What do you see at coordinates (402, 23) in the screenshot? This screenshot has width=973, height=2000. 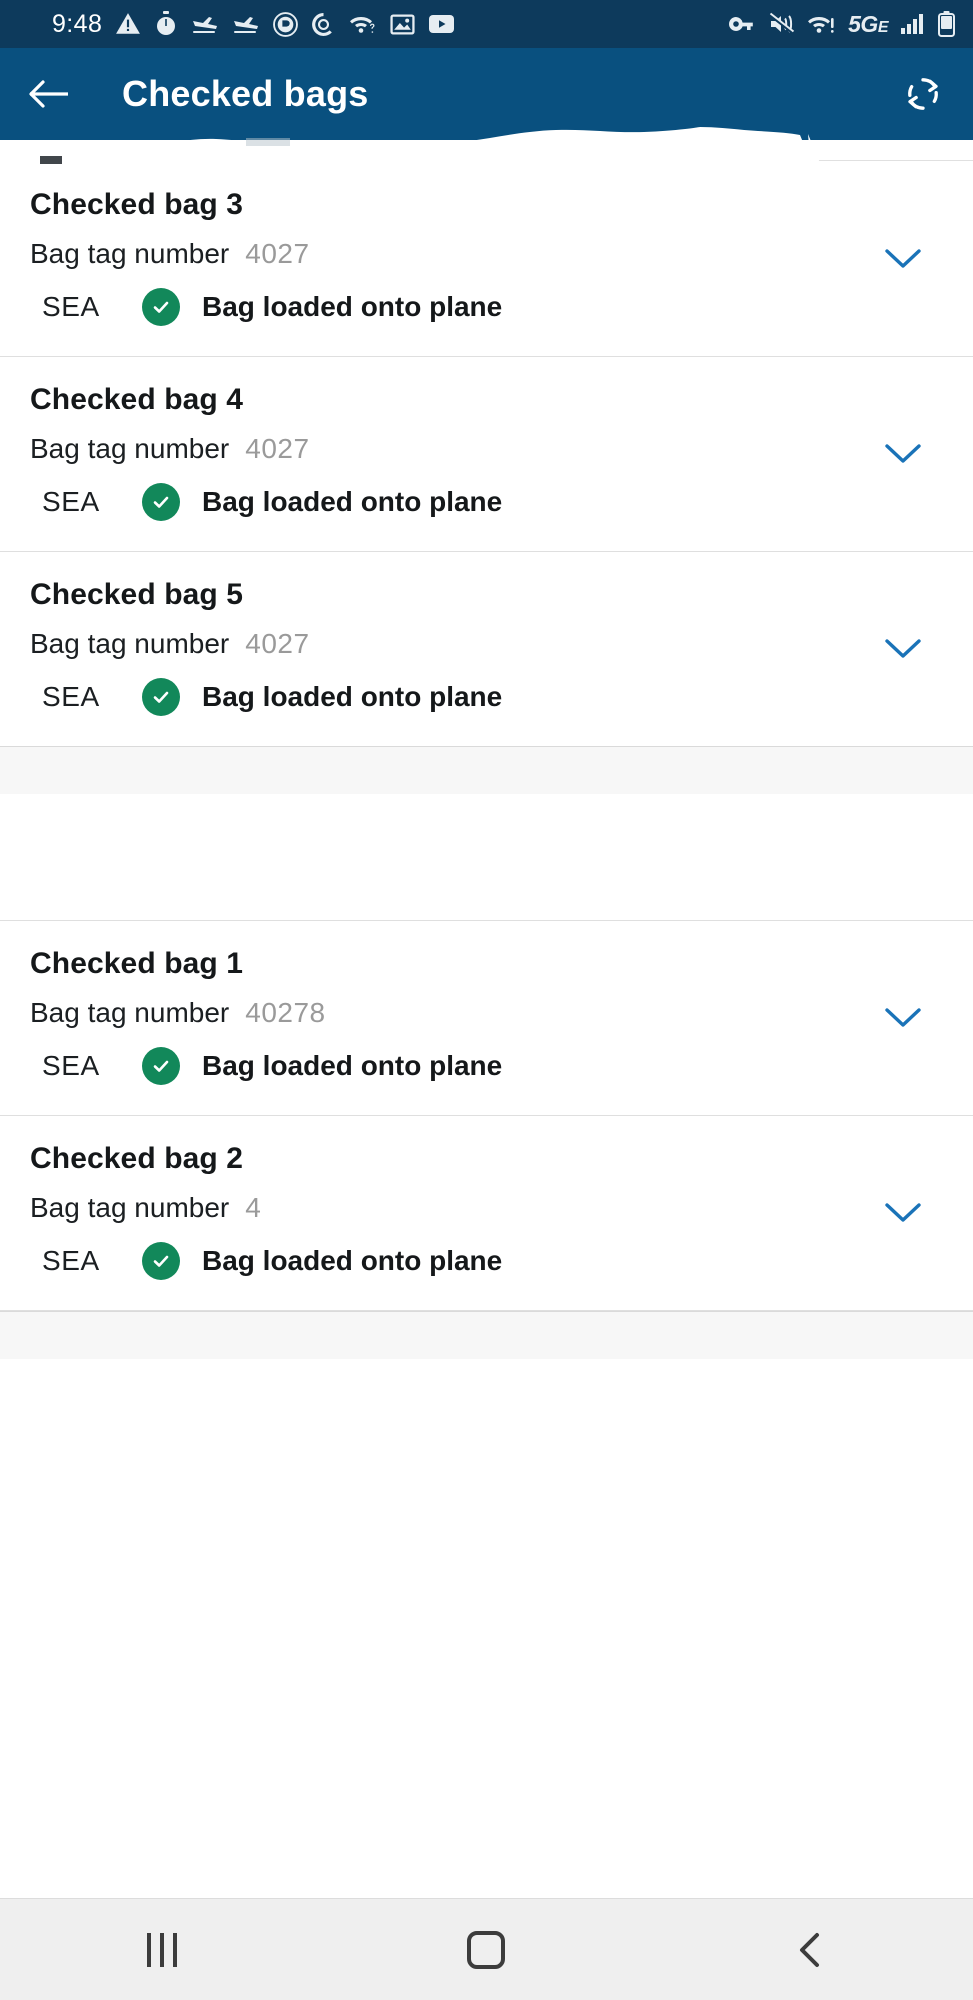 I see `photo-icon` at bounding box center [402, 23].